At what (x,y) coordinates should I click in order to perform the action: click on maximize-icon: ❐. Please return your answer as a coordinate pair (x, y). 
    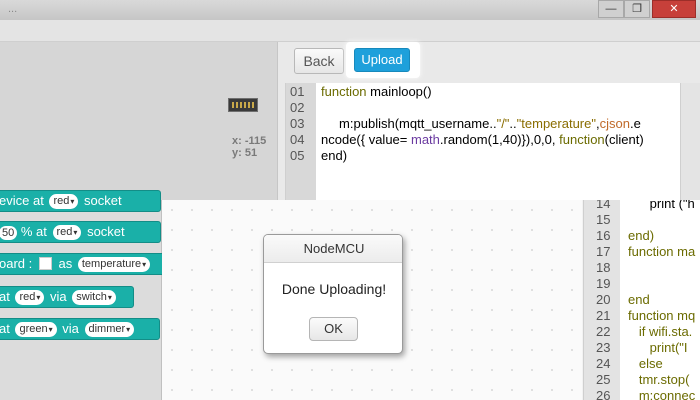
    Looking at the image, I should click on (637, 9).